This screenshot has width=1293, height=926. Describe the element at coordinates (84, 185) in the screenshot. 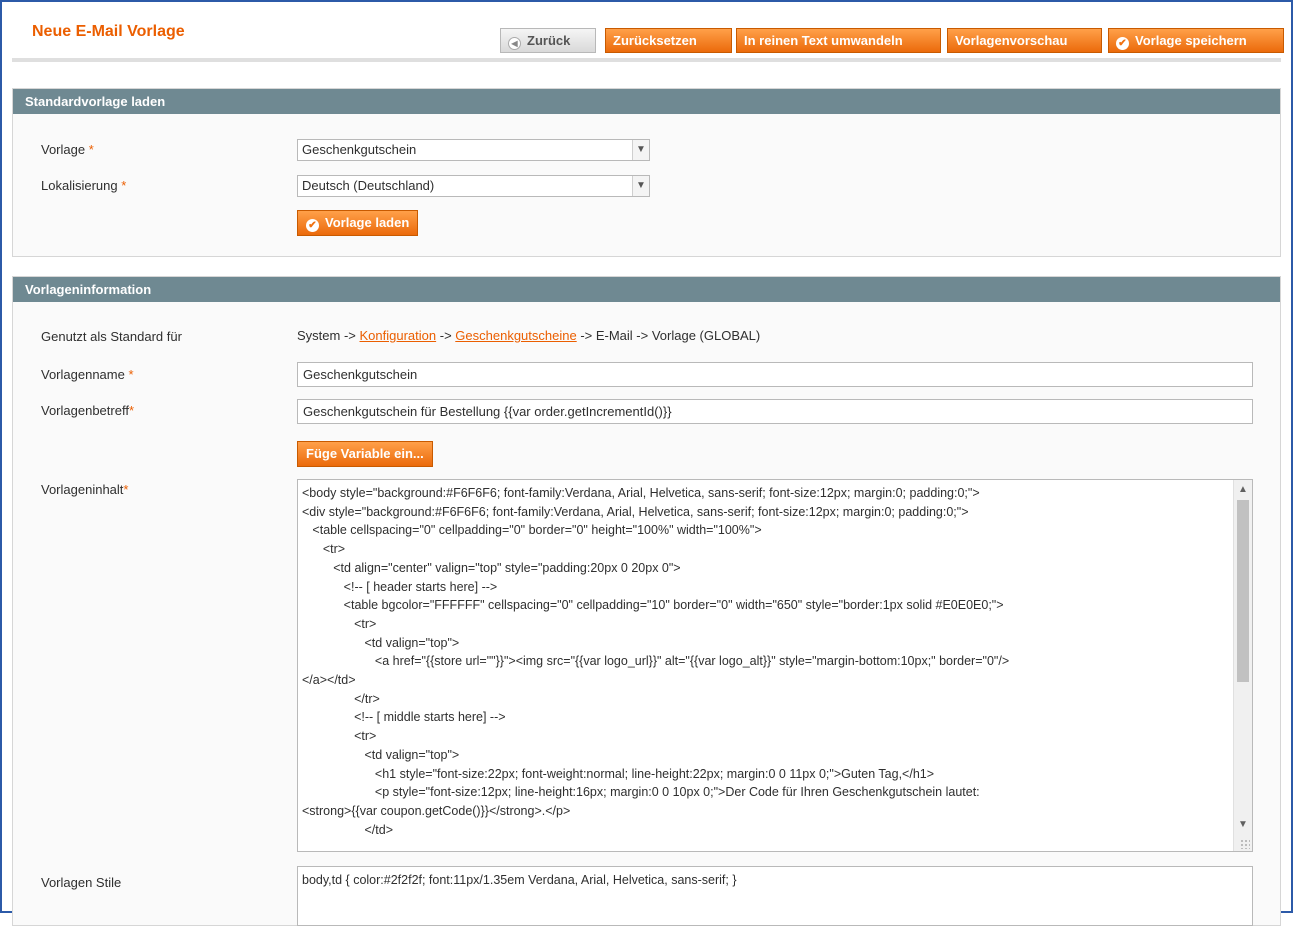

I see `locale-label: Lokalisierung *` at that location.